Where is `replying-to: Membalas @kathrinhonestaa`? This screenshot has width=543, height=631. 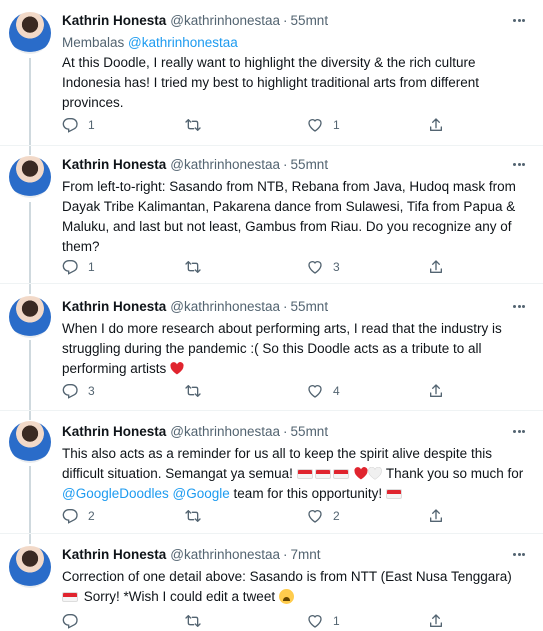
replying-to: Membalas @kathrinhonestaa is located at coordinates (150, 42).